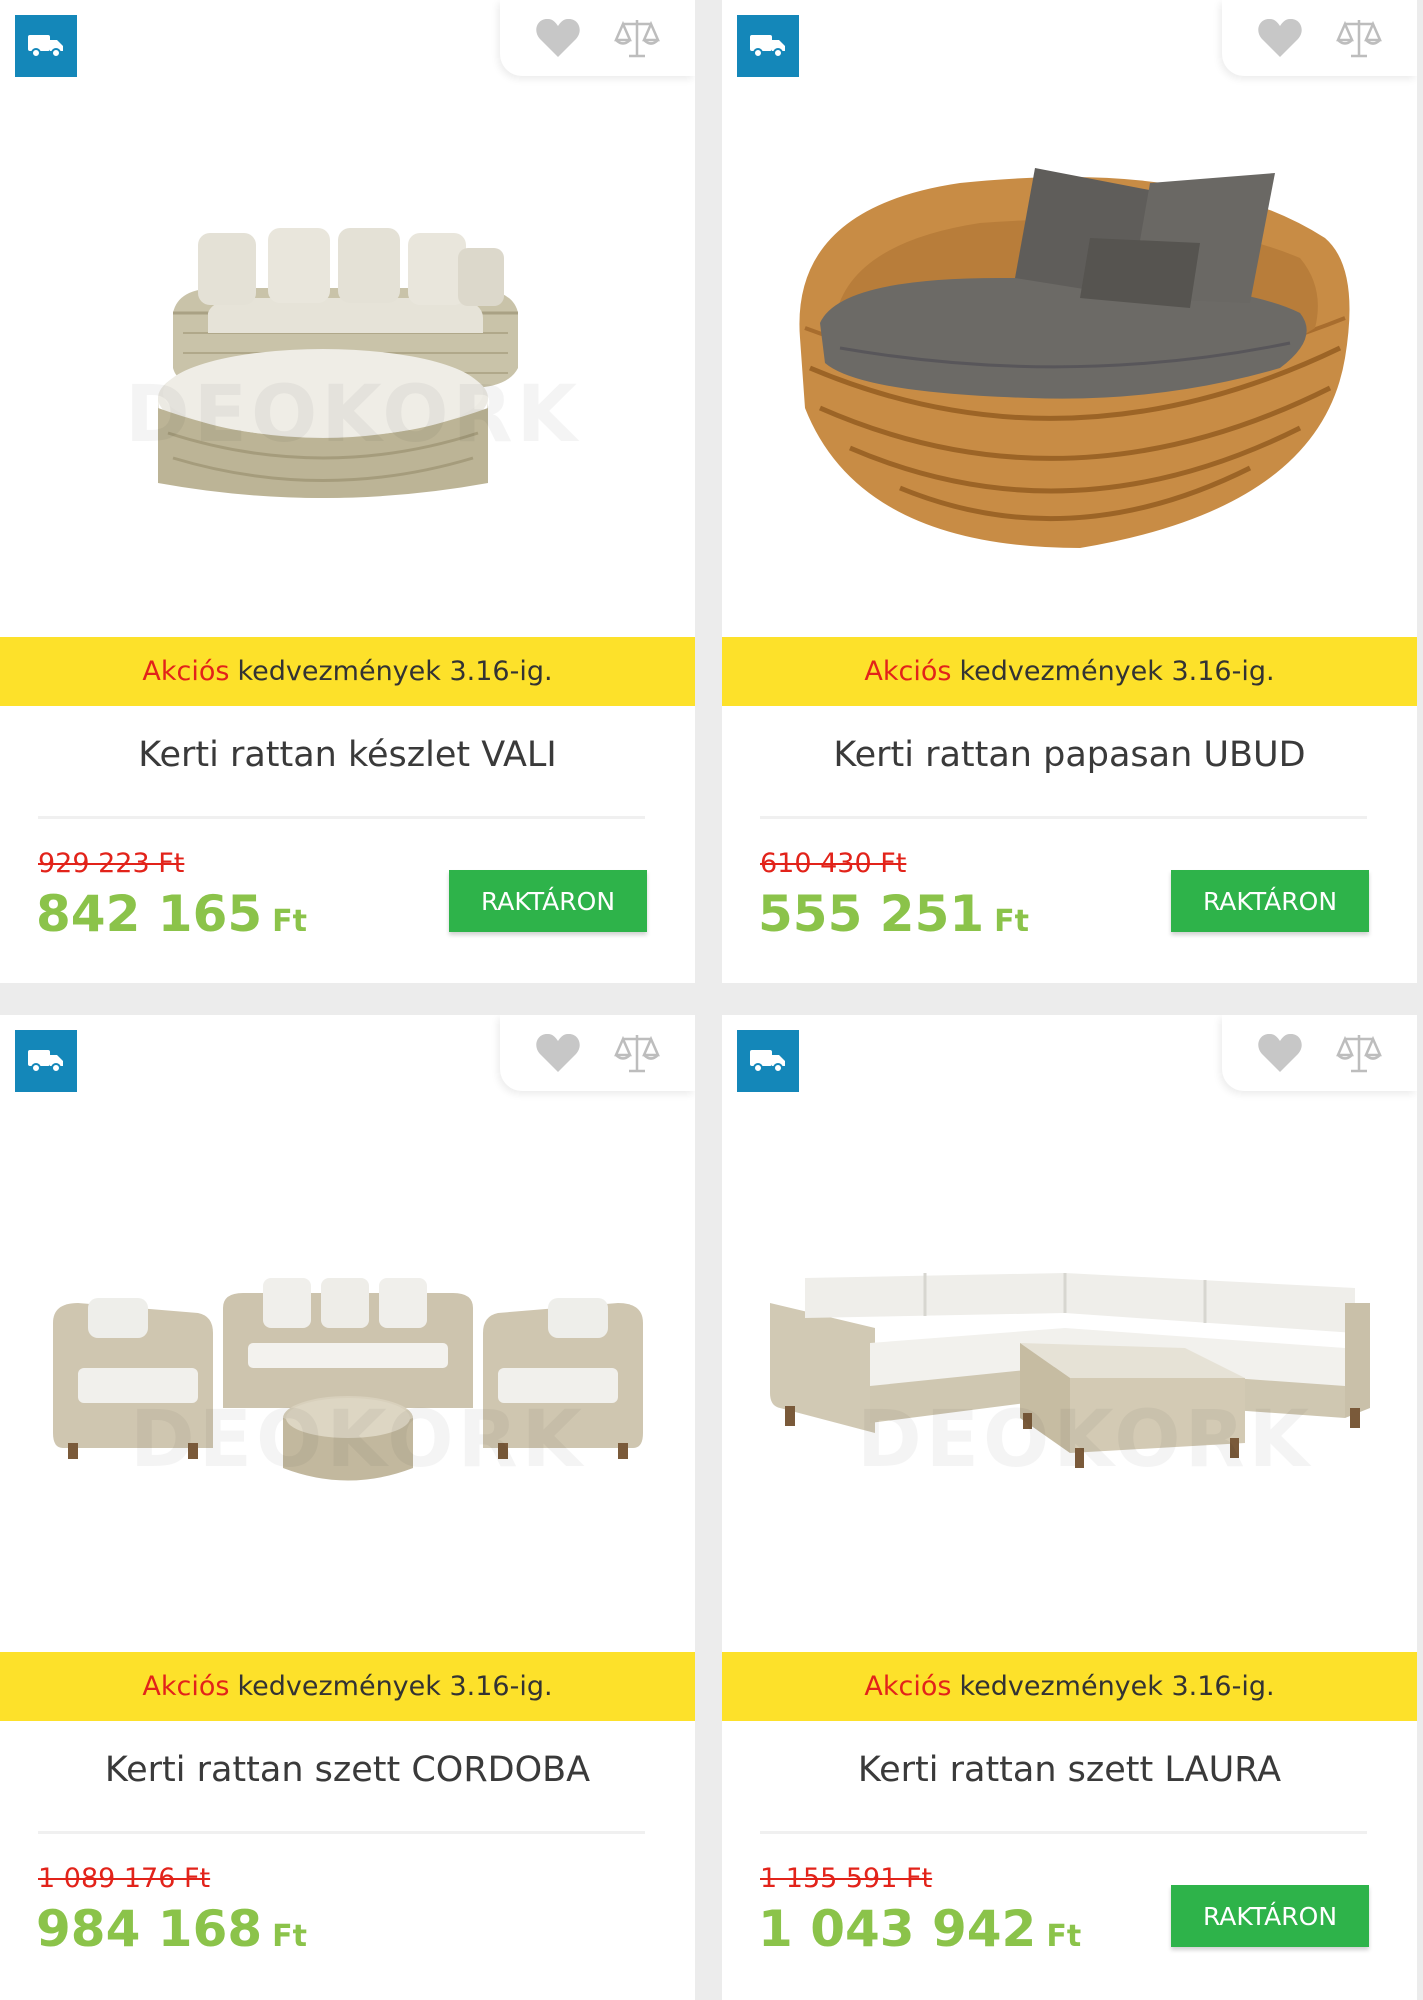  What do you see at coordinates (871, 914) in the screenshot?
I see `new-price-value: 555 251` at bounding box center [871, 914].